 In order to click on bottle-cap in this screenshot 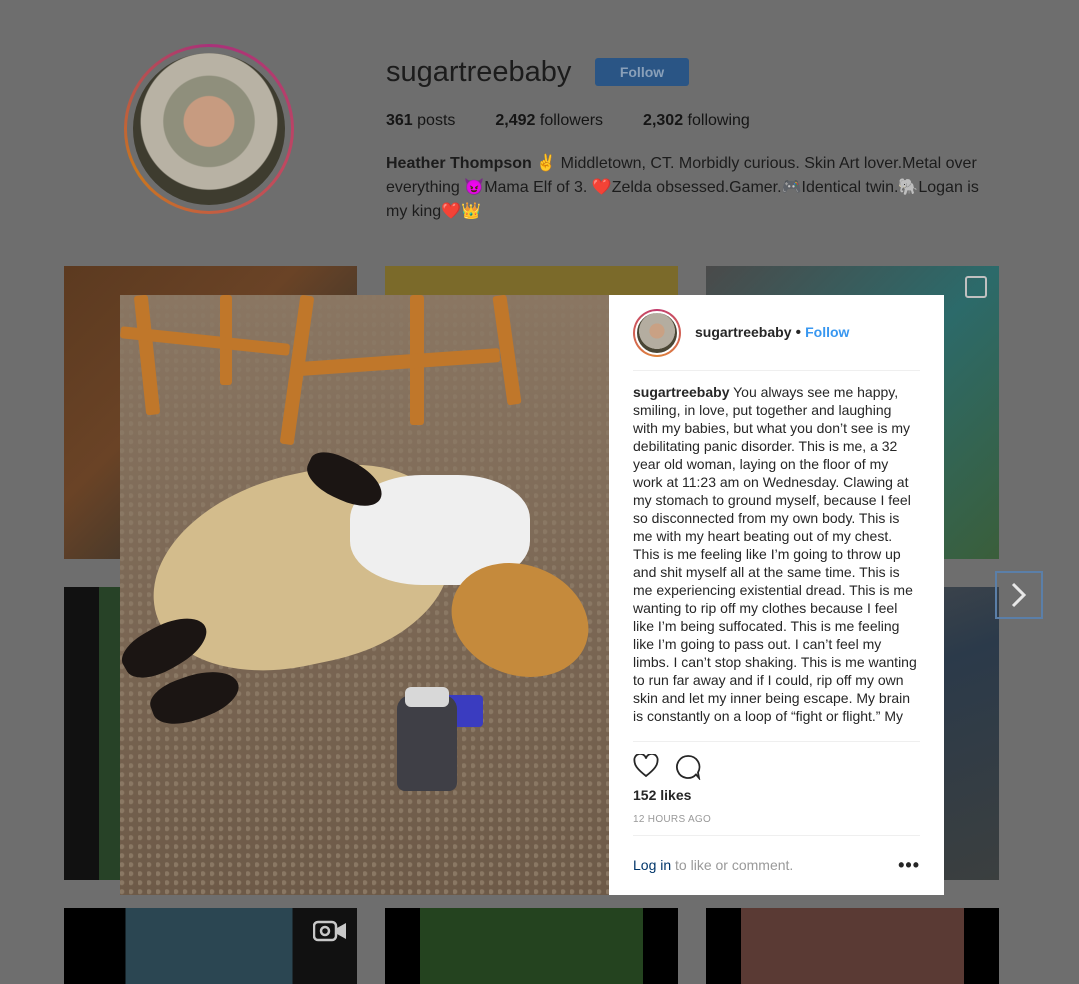, I will do `click(427, 697)`.